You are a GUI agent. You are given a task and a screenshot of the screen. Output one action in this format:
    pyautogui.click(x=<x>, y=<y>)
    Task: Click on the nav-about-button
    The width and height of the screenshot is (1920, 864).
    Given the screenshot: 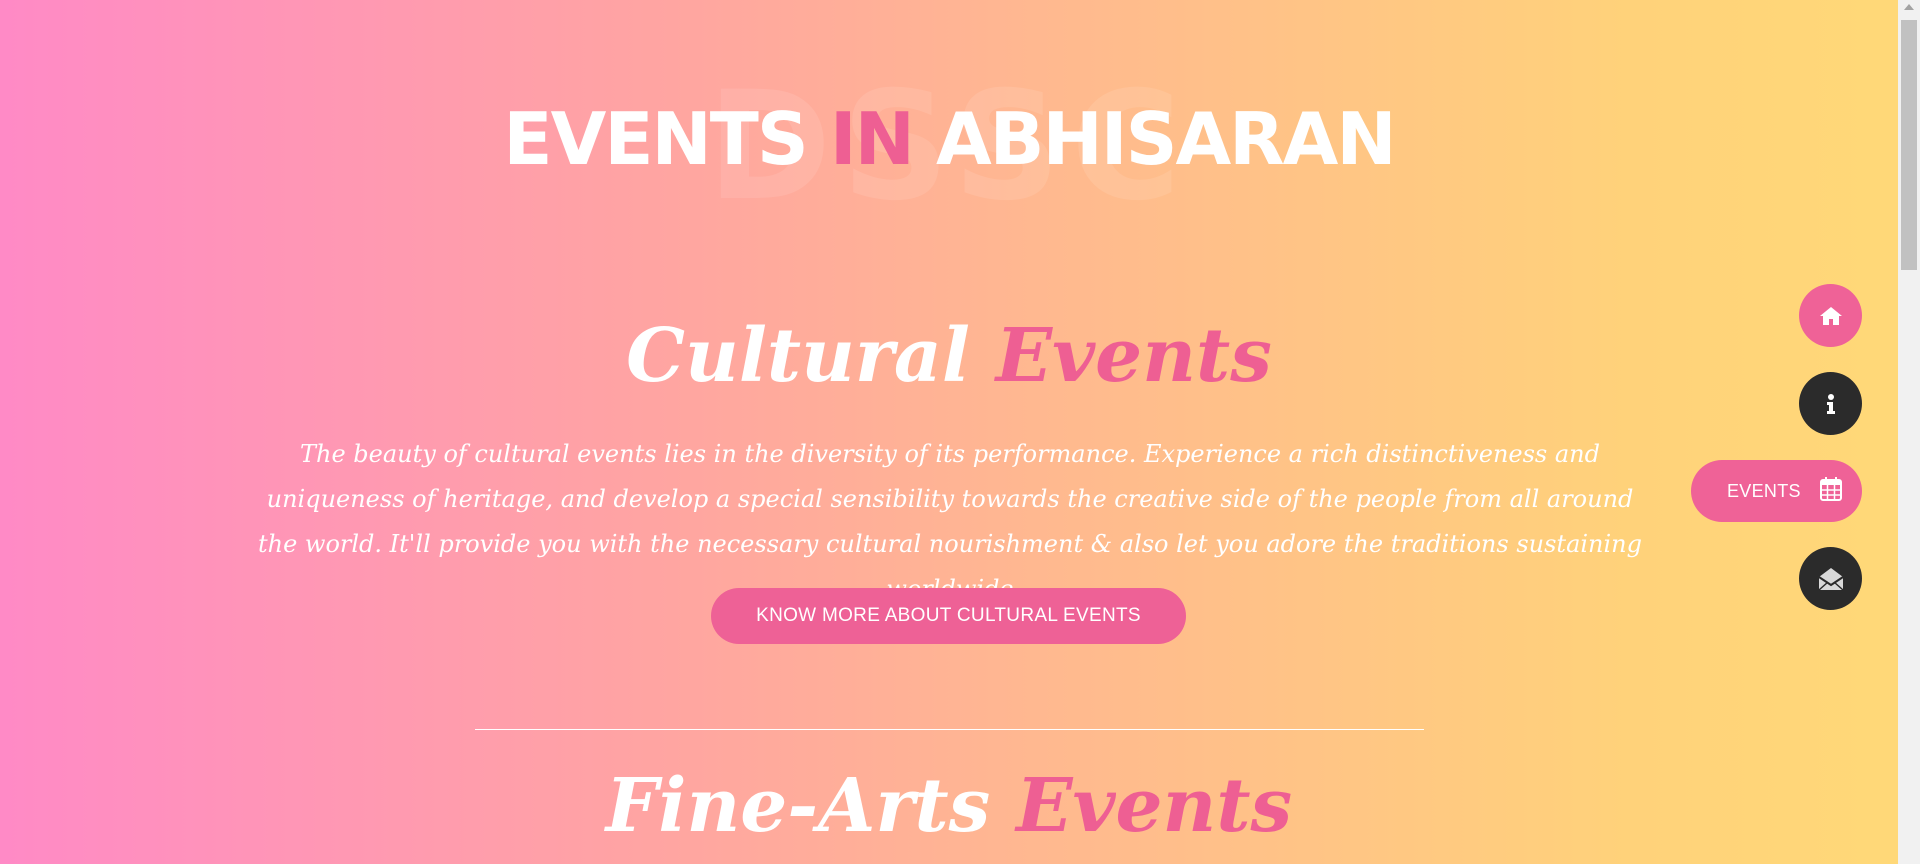 What is the action you would take?
    pyautogui.click(x=1830, y=403)
    